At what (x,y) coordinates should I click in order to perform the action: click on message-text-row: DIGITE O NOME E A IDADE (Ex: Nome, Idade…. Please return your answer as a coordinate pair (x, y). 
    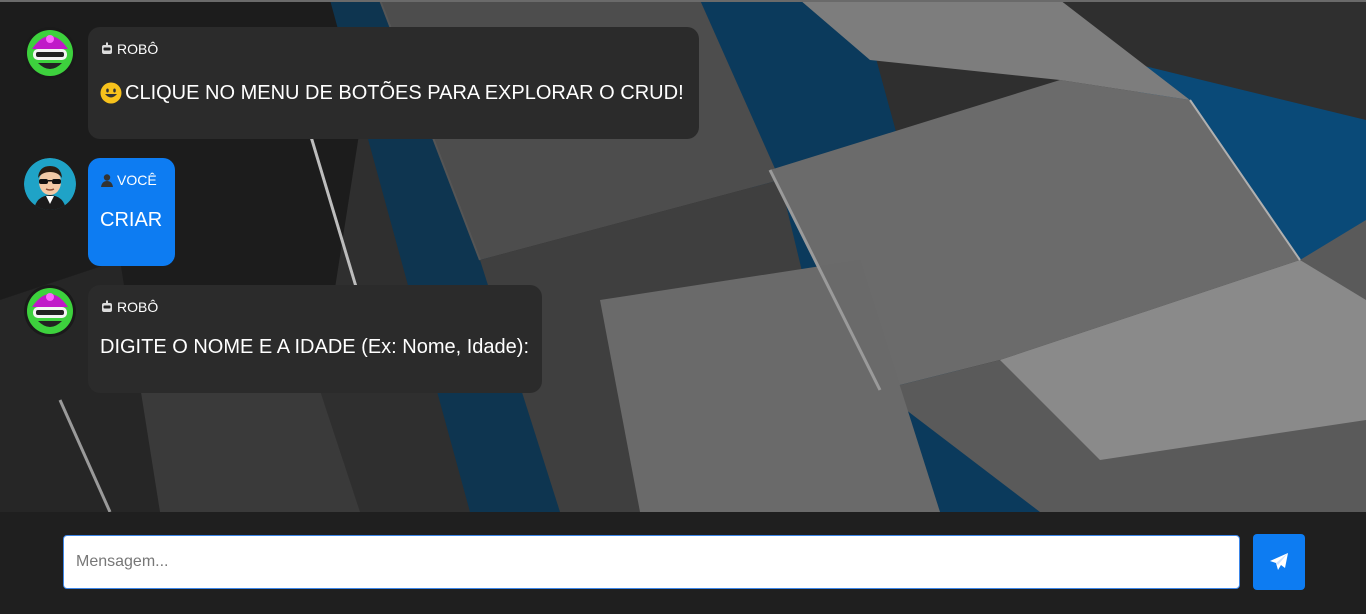
    Looking at the image, I should click on (315, 347).